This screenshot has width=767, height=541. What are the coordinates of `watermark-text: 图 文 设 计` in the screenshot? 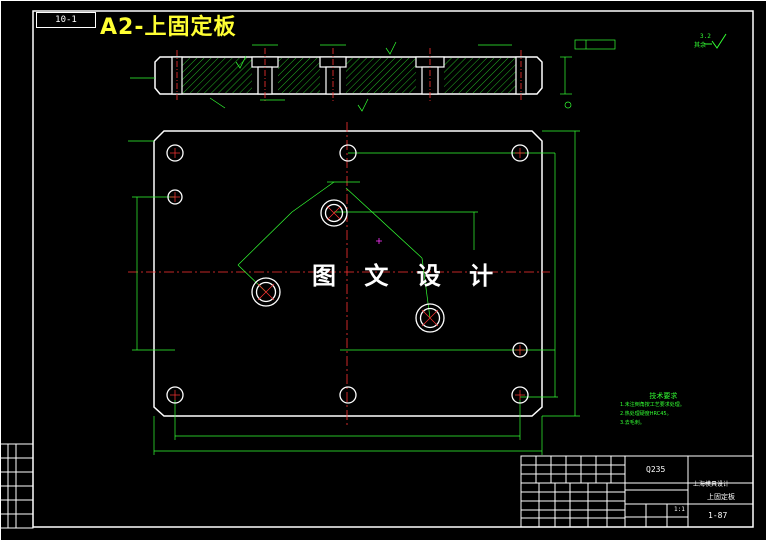 It's located at (408, 276).